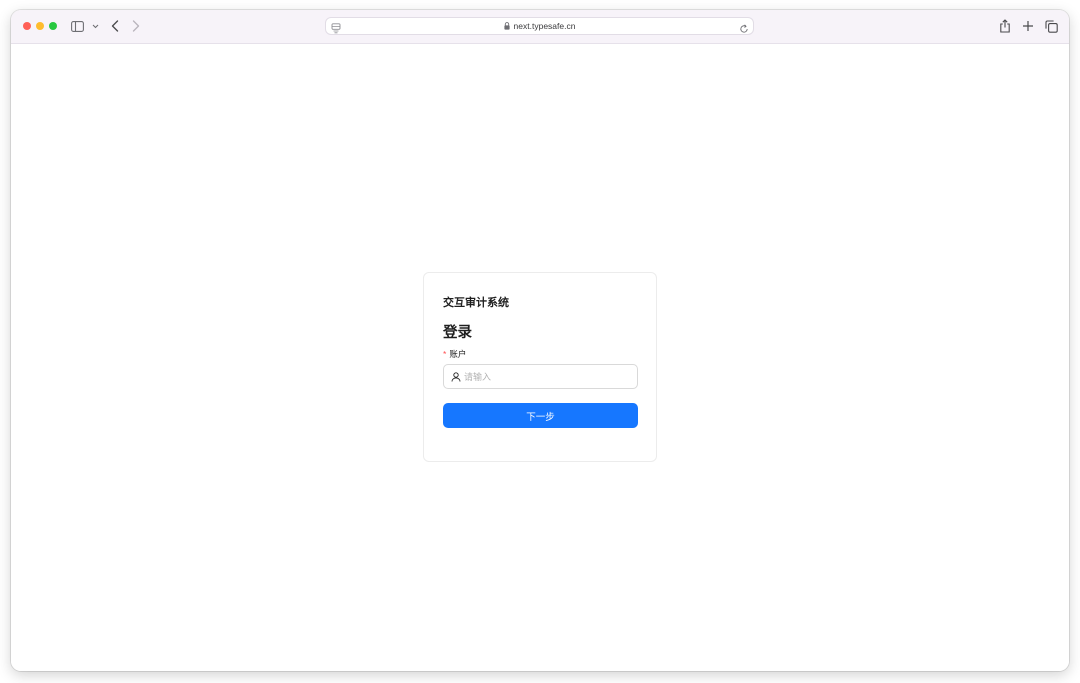 The width and height of the screenshot is (1080, 683). I want to click on account-input-wrapper, so click(540, 376).